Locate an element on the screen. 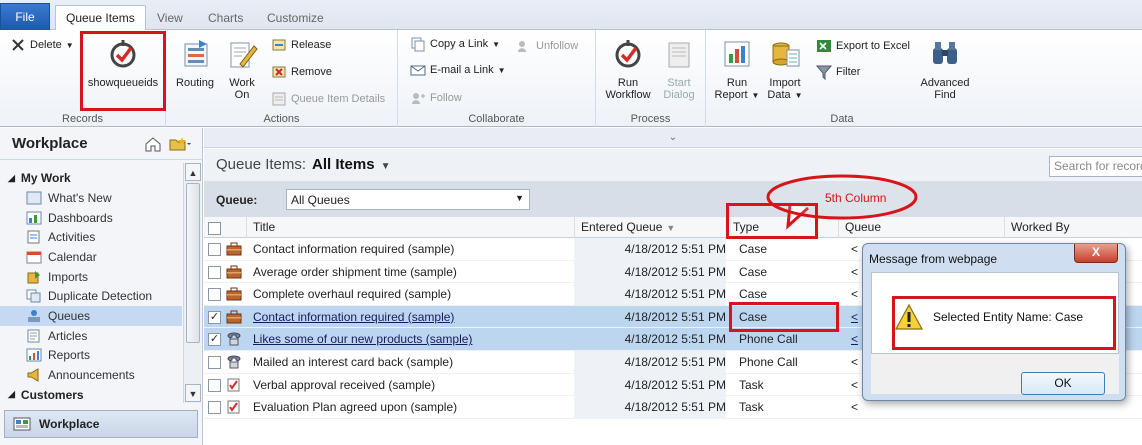  nav-item-imports: Imports is located at coordinates (91, 277).